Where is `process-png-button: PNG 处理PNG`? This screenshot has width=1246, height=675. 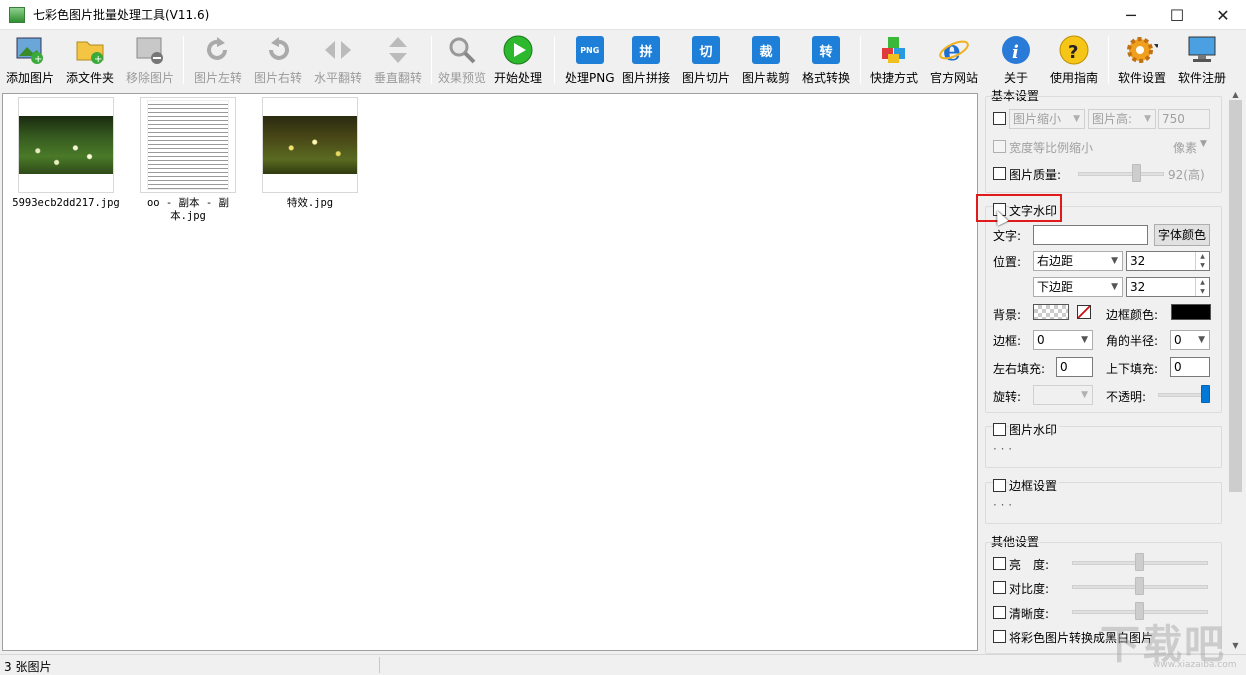 process-png-button: PNG 处理PNG is located at coordinates (590, 61).